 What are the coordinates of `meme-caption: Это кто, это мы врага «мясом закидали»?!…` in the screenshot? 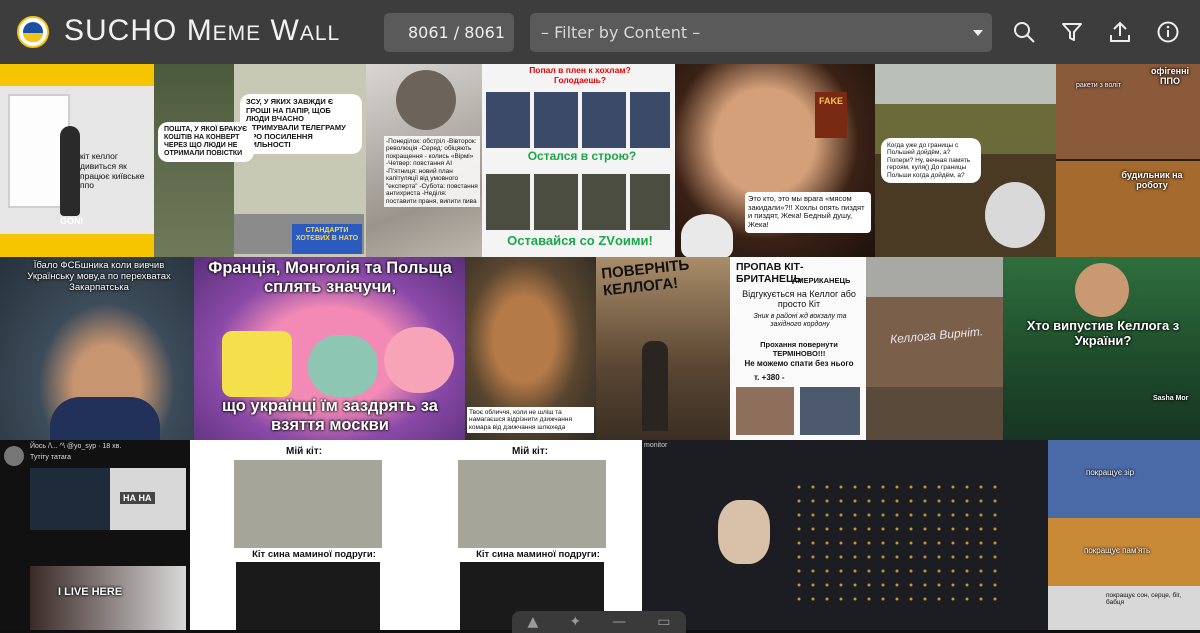 It's located at (808, 212).